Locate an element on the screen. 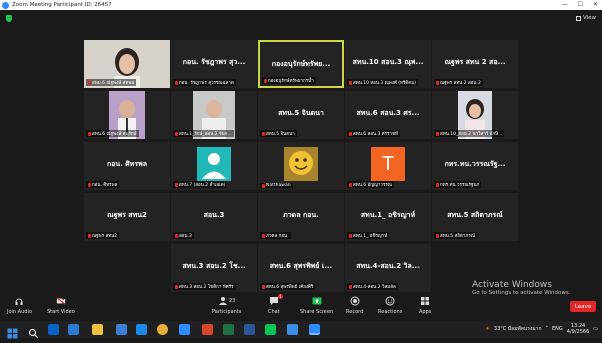  participant-display-name: กอน. ศิทรพล is located at coordinates (127, 164).